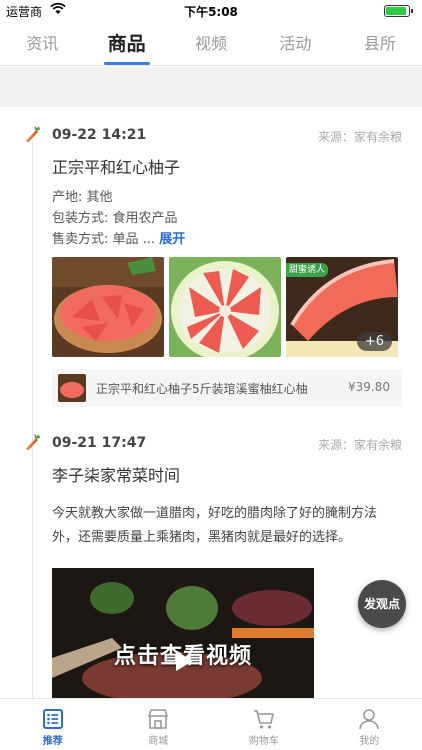  Describe the element at coordinates (52, 741) in the screenshot. I see `nav-label: 推荐` at that location.